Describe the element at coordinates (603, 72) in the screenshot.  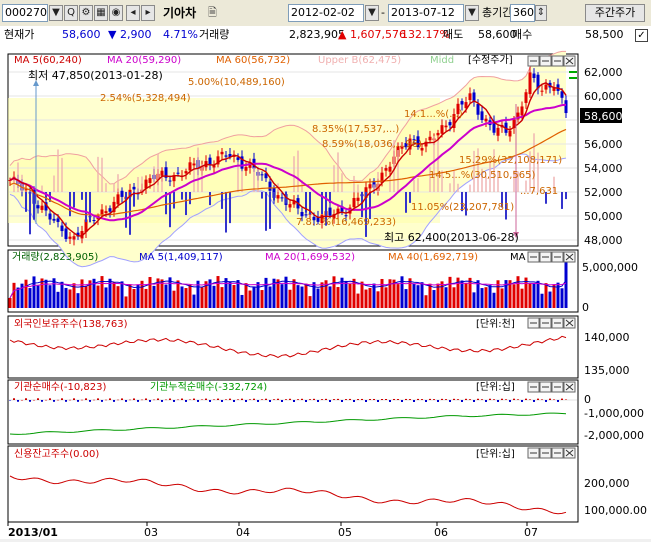
I see `y-tick: 62,000` at that location.